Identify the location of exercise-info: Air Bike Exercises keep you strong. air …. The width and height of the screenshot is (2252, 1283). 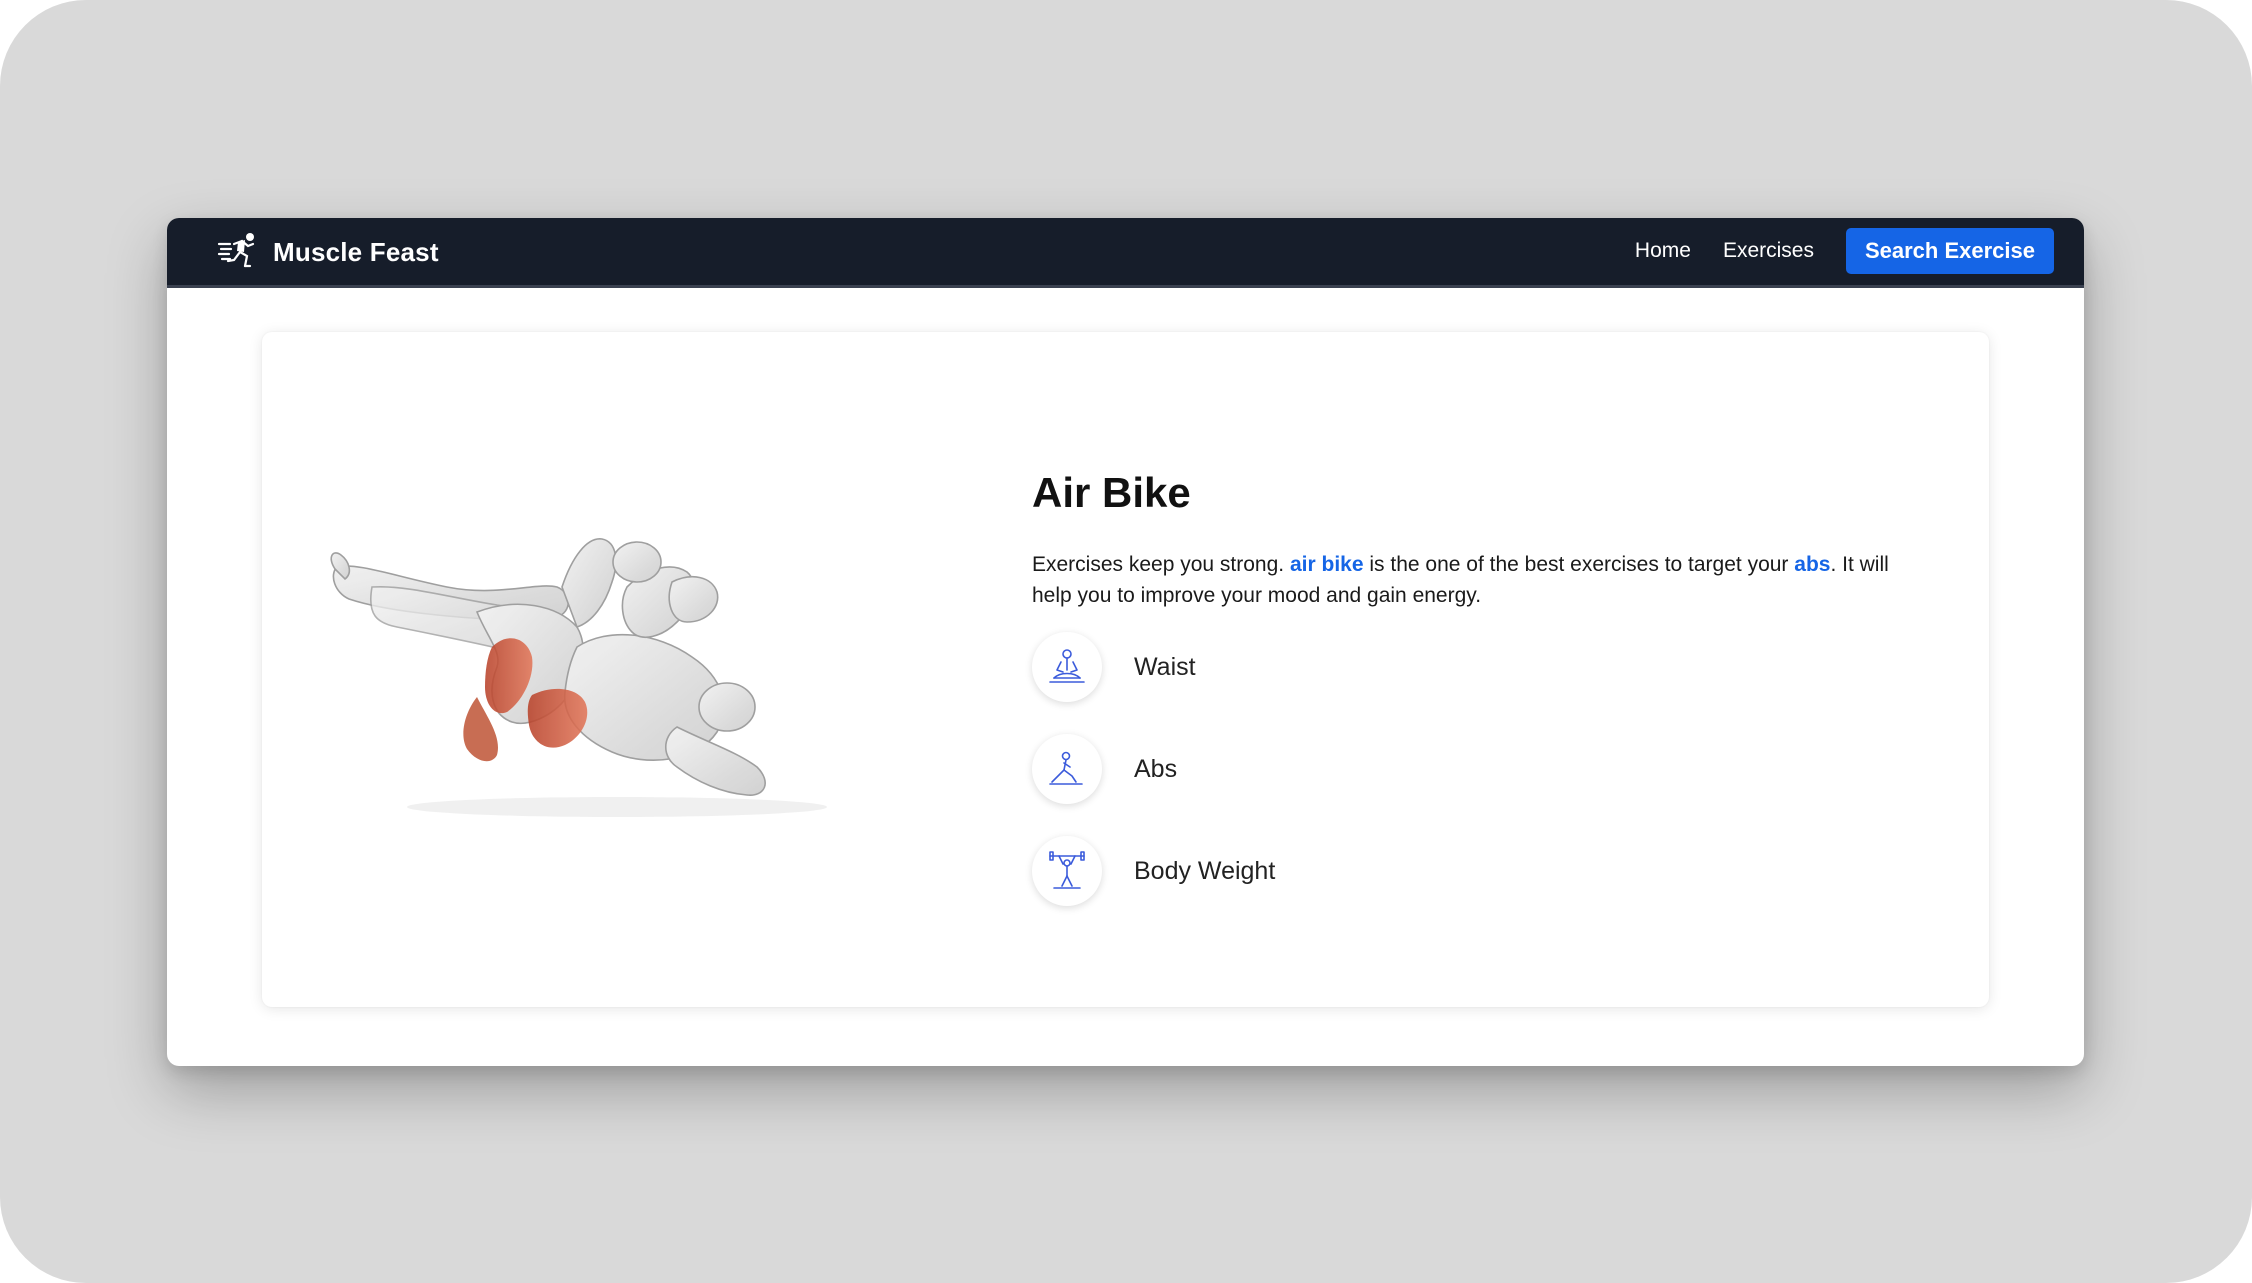
(1482, 702).